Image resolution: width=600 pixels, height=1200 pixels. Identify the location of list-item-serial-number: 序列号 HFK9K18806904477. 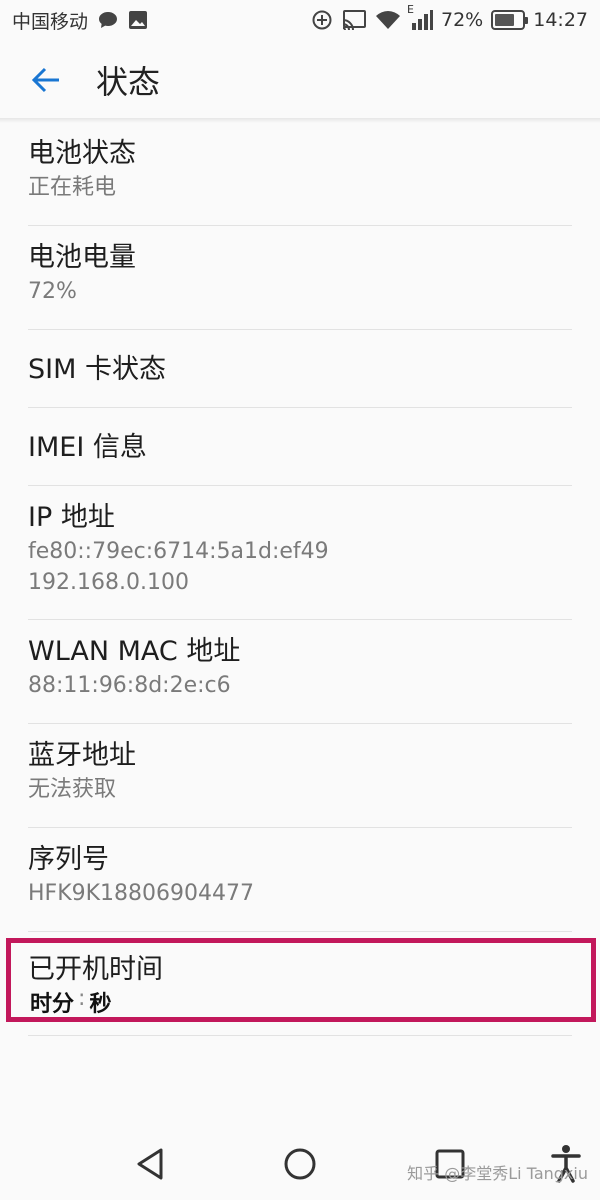
(300, 880).